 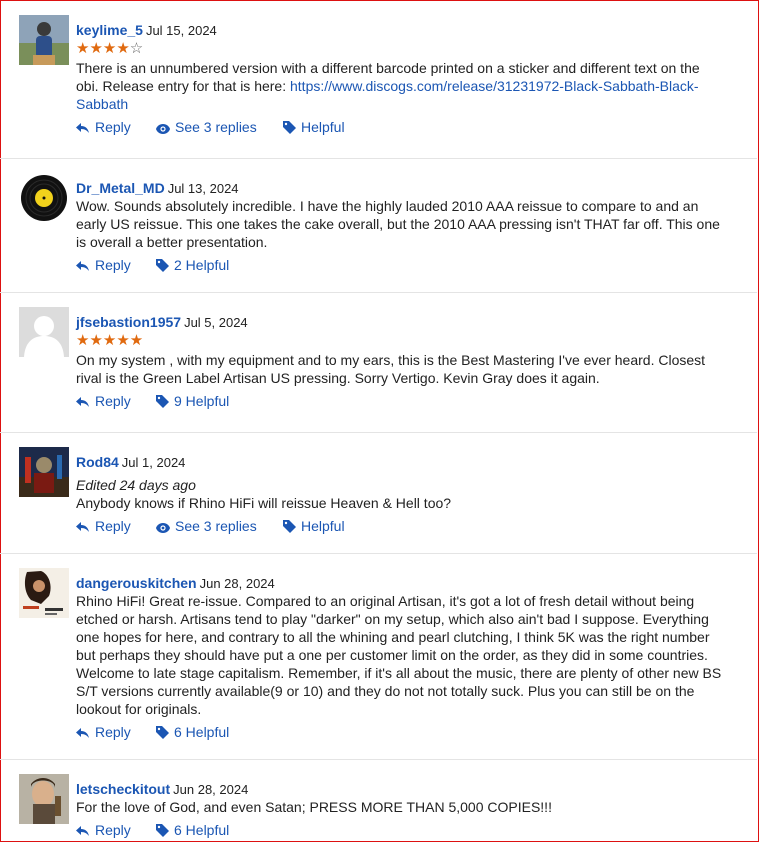 I want to click on username: keylime_5, so click(x=109, y=30).